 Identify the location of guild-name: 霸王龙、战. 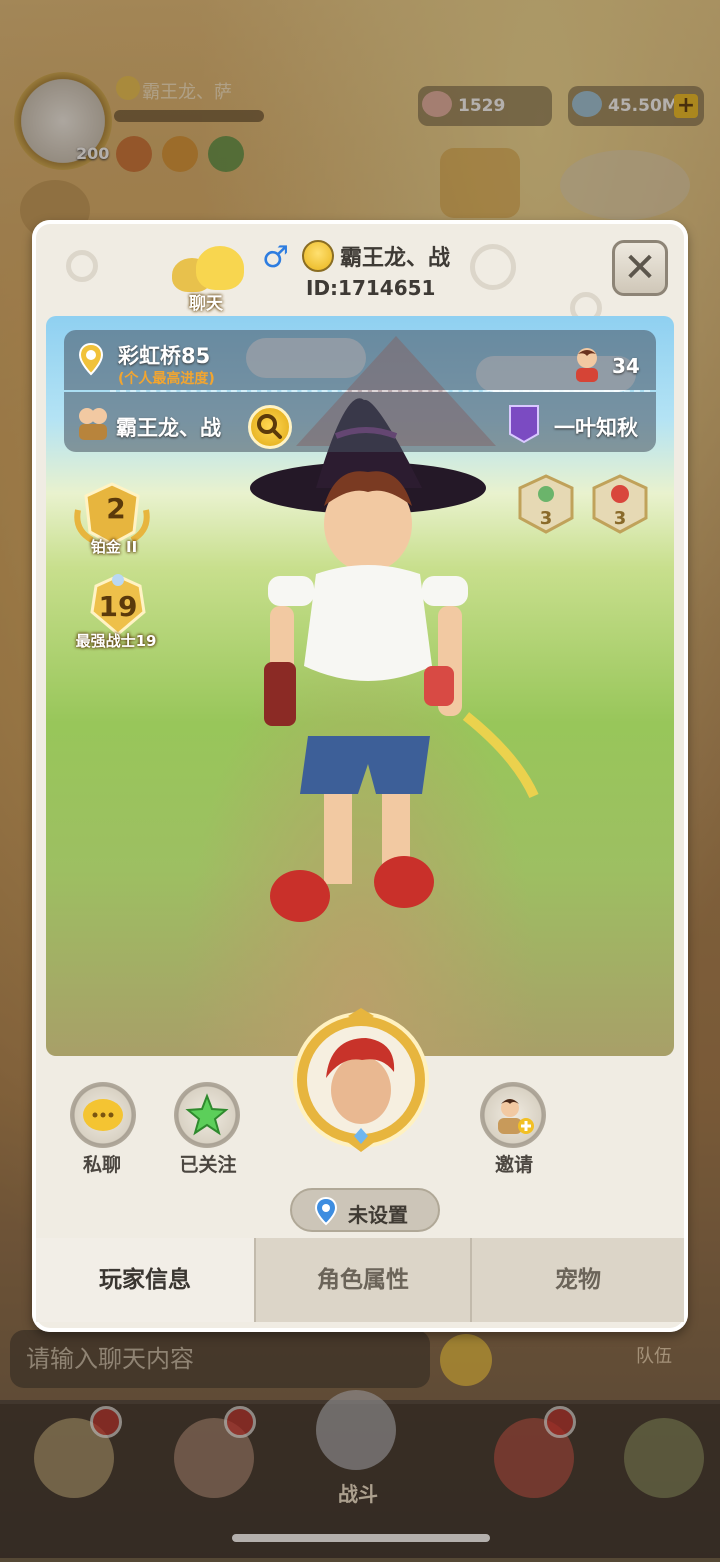
(168, 428).